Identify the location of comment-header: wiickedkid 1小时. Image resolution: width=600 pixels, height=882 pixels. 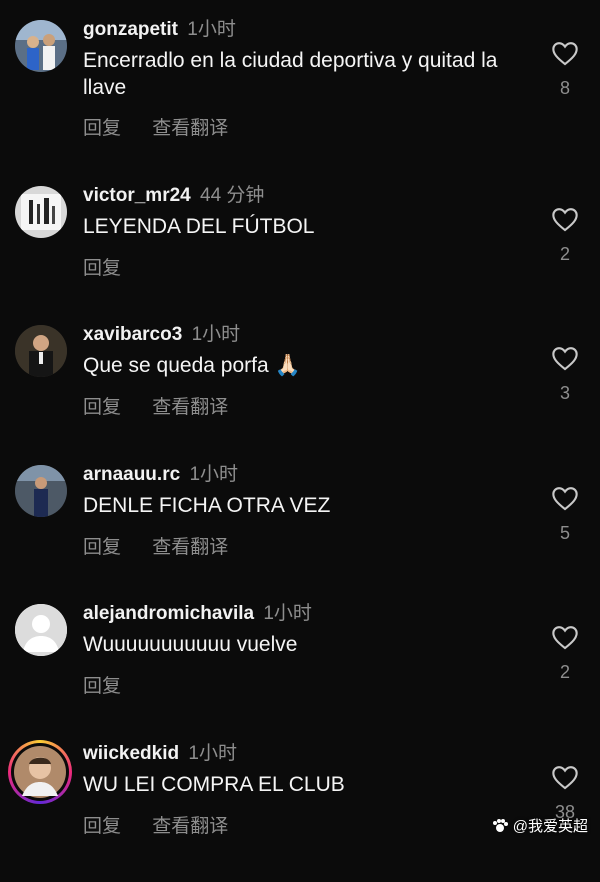
(160, 754).